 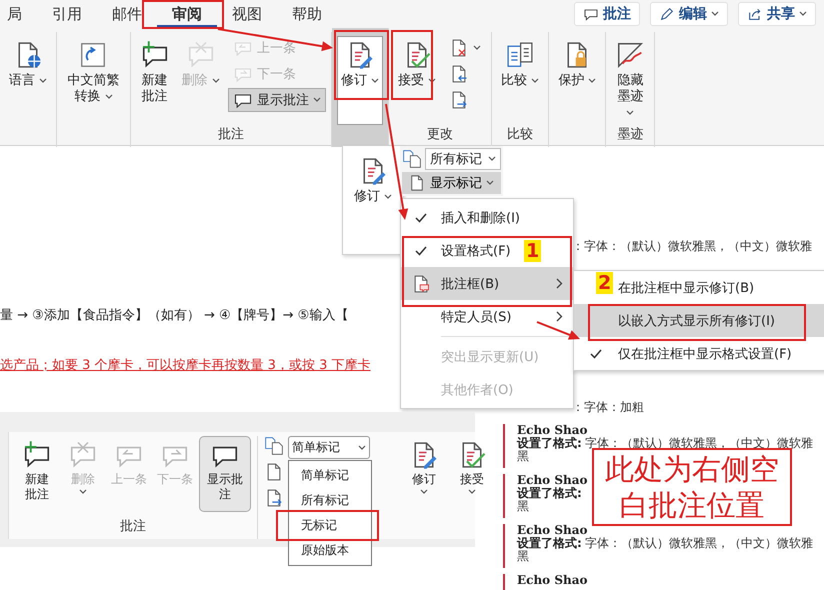 I want to click on comment-text: ：字体：加粗, so click(x=608, y=407).